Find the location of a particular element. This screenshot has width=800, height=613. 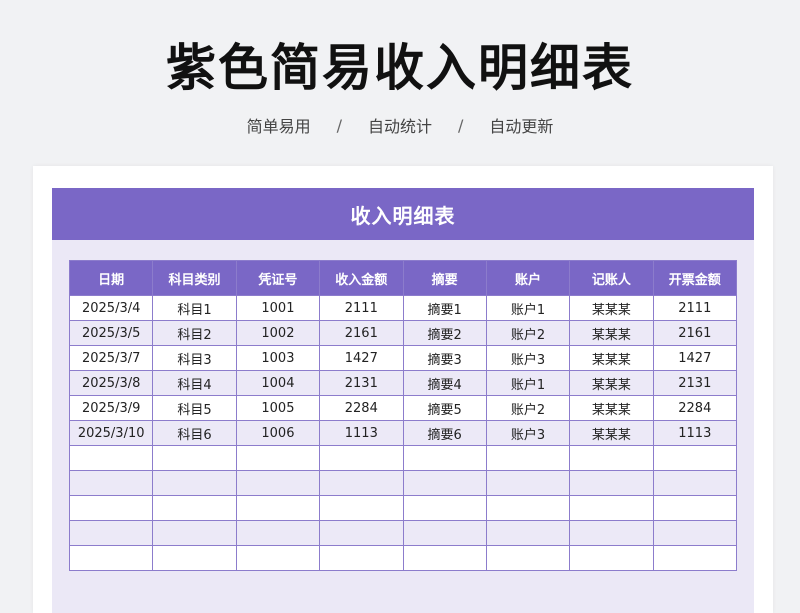

column-header: 日期 is located at coordinates (111, 278).